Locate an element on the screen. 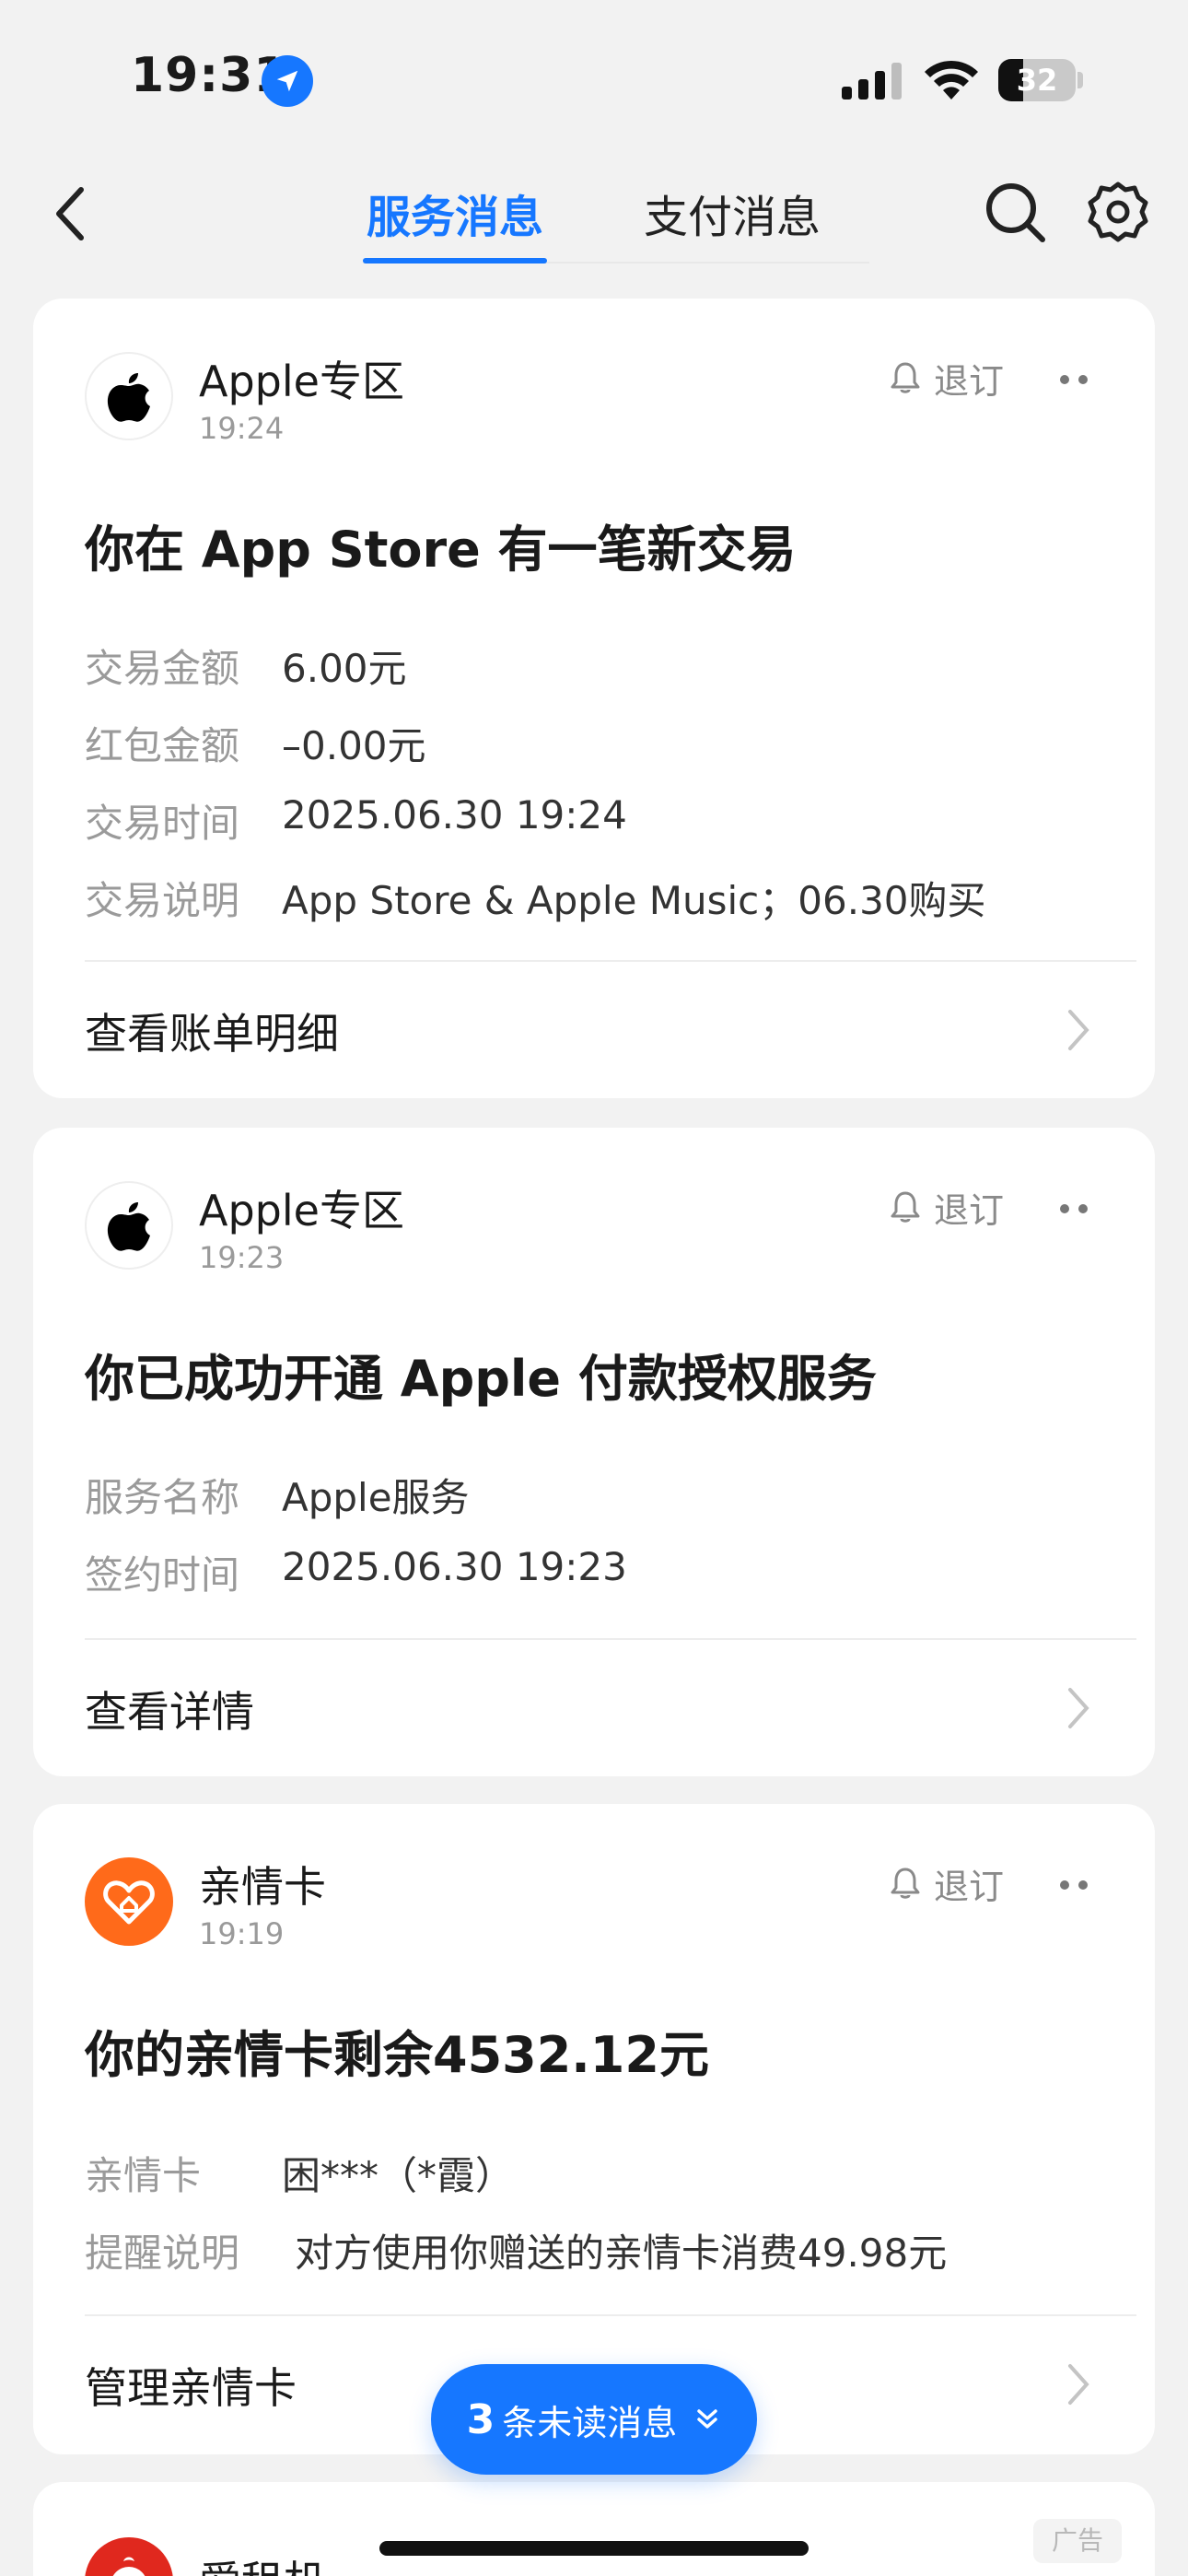 The image size is (1188, 2576). settings-button is located at coordinates (1118, 212).